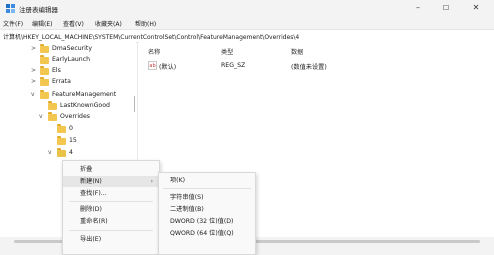 Image resolution: width=494 pixels, height=255 pixels. Describe the element at coordinates (71, 128) in the screenshot. I see `tree-item-label: 0` at that location.